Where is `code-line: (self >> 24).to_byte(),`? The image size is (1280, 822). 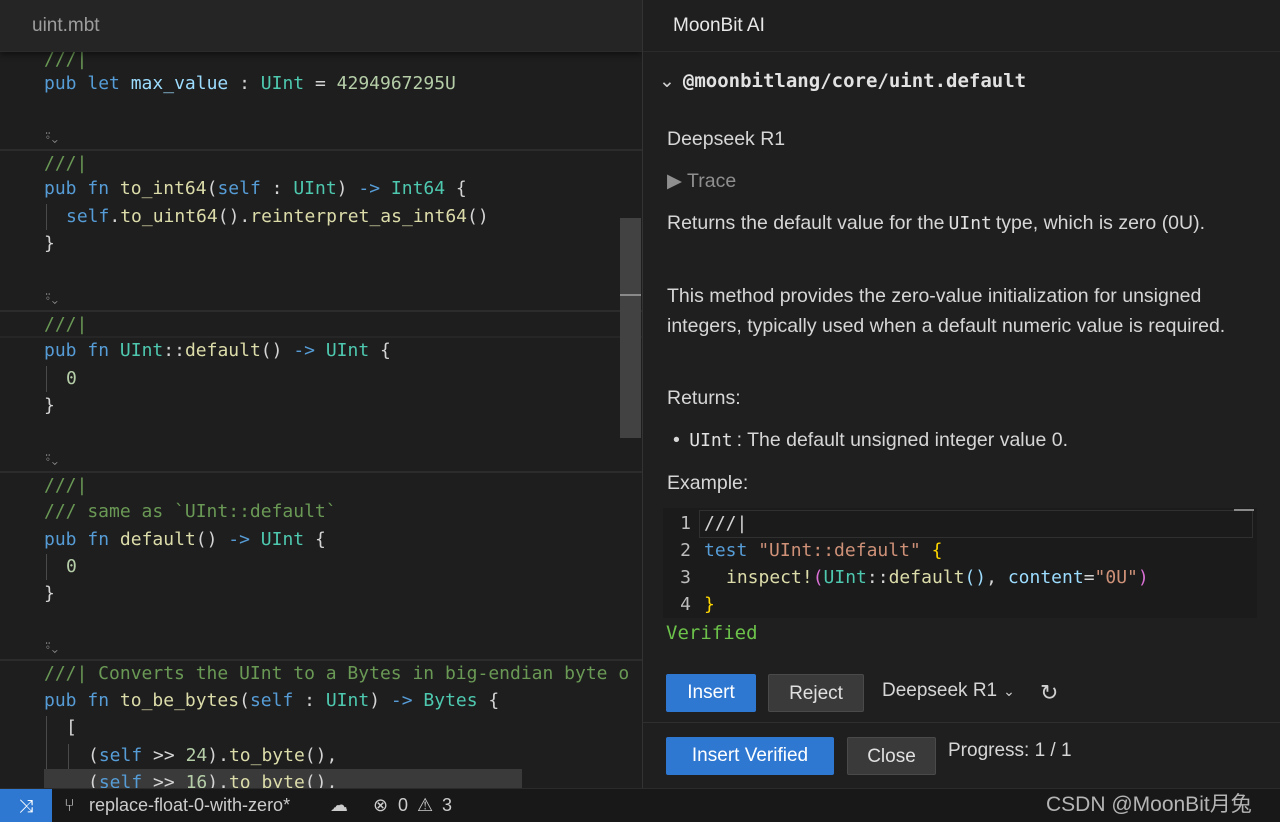 code-line: (self >> 24).to_byte(), is located at coordinates (213, 755).